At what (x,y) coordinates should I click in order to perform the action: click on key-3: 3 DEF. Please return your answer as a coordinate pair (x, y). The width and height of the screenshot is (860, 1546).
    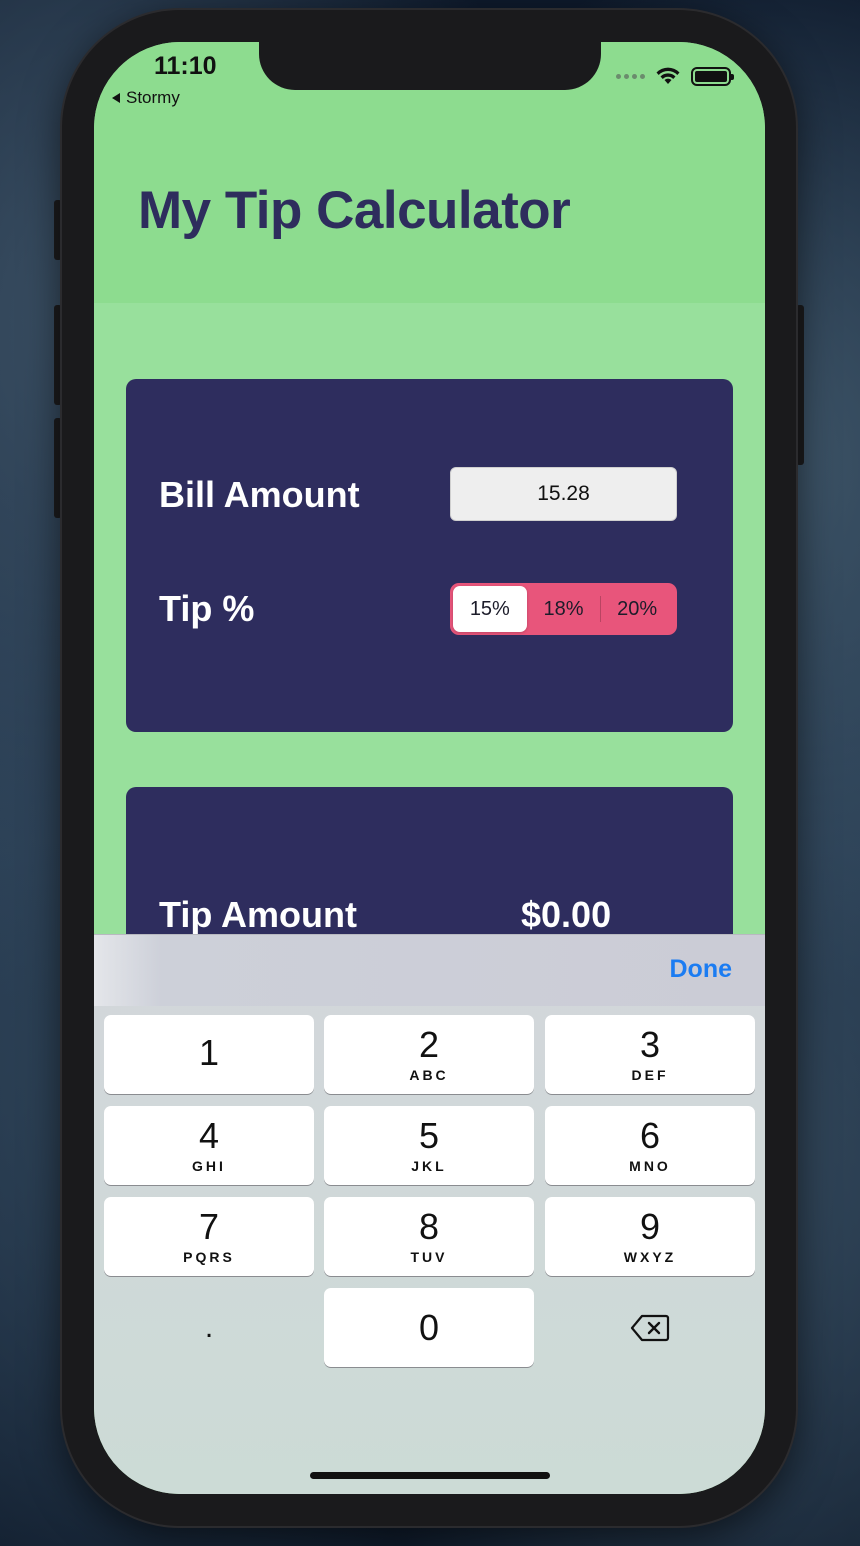
    Looking at the image, I should click on (650, 1054).